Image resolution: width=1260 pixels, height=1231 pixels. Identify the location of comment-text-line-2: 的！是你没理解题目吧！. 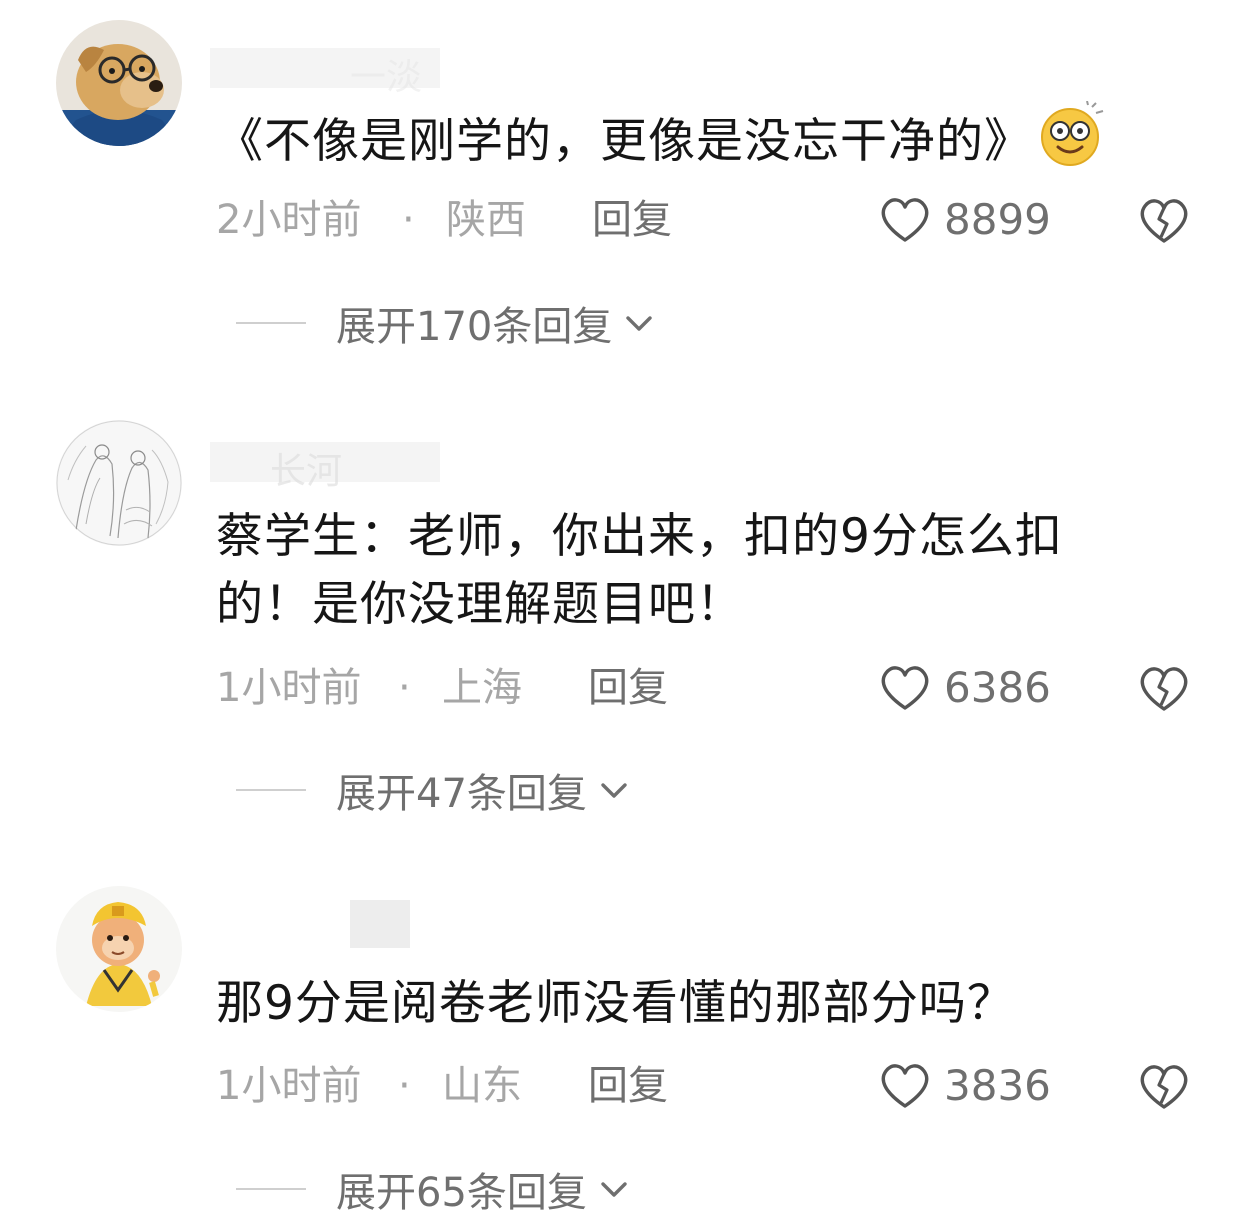
(480, 604).